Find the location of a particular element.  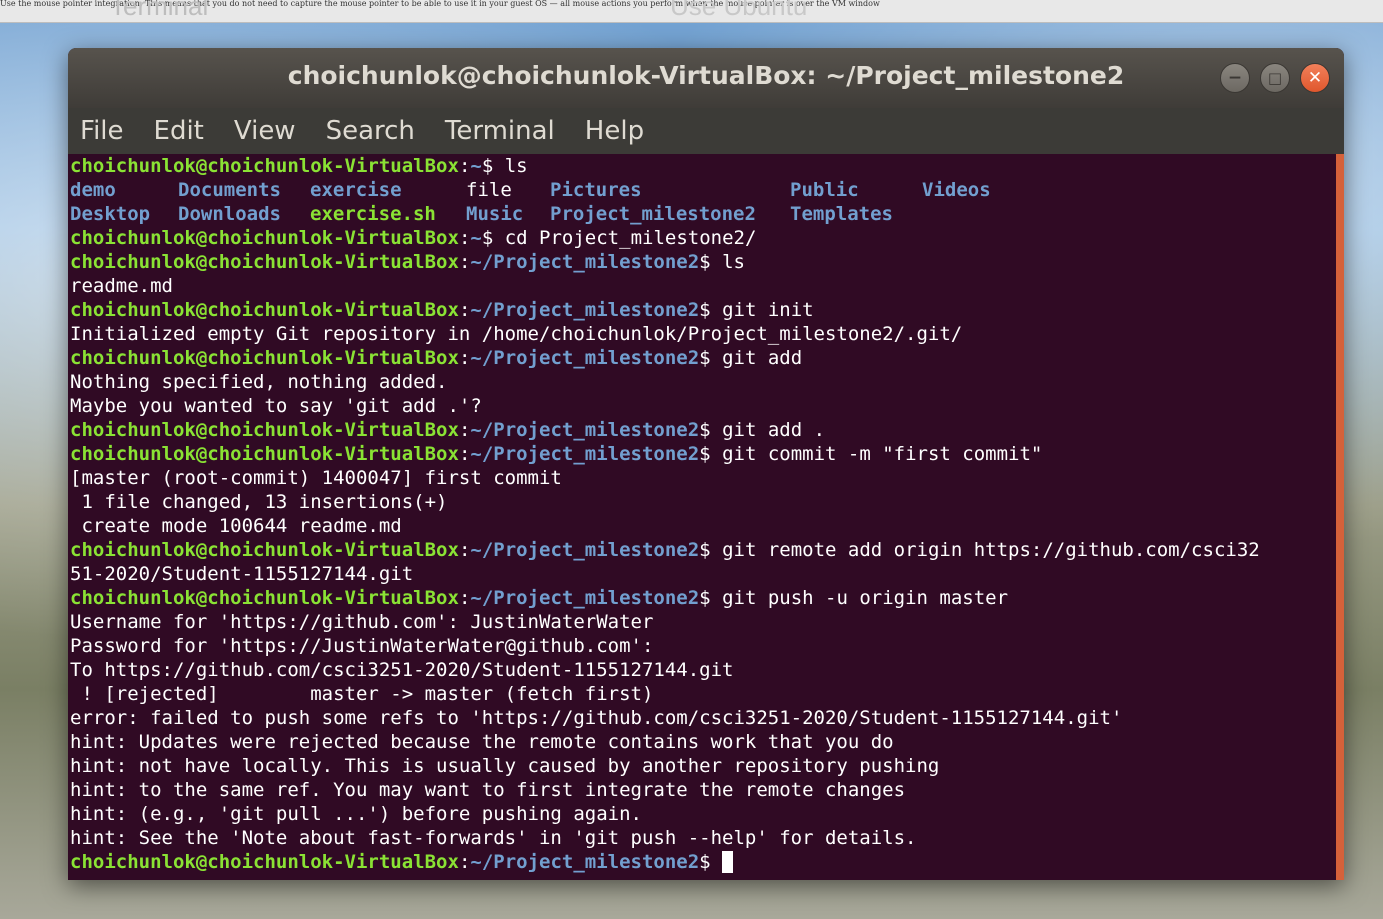

ls-entry: Documents is located at coordinates (229, 190).